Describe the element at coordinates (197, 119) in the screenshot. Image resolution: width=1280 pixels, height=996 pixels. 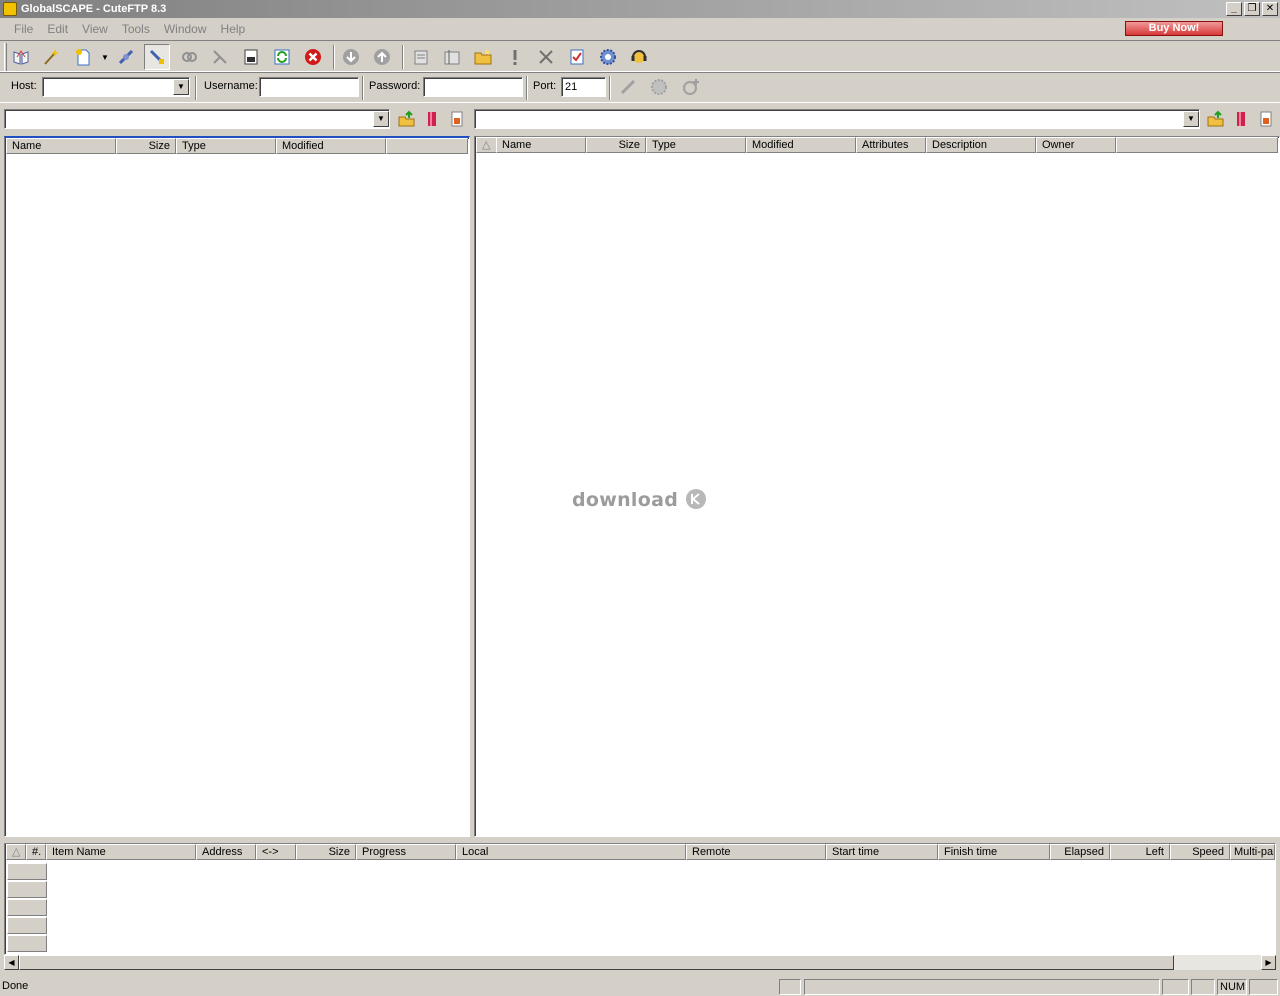
I see `local-path-combobox` at that location.